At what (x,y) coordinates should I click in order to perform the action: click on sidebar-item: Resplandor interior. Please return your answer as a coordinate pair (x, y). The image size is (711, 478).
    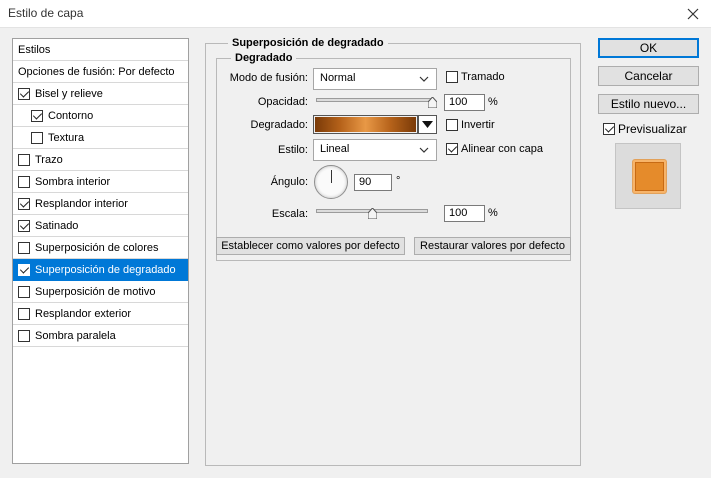
    Looking at the image, I should click on (100, 204).